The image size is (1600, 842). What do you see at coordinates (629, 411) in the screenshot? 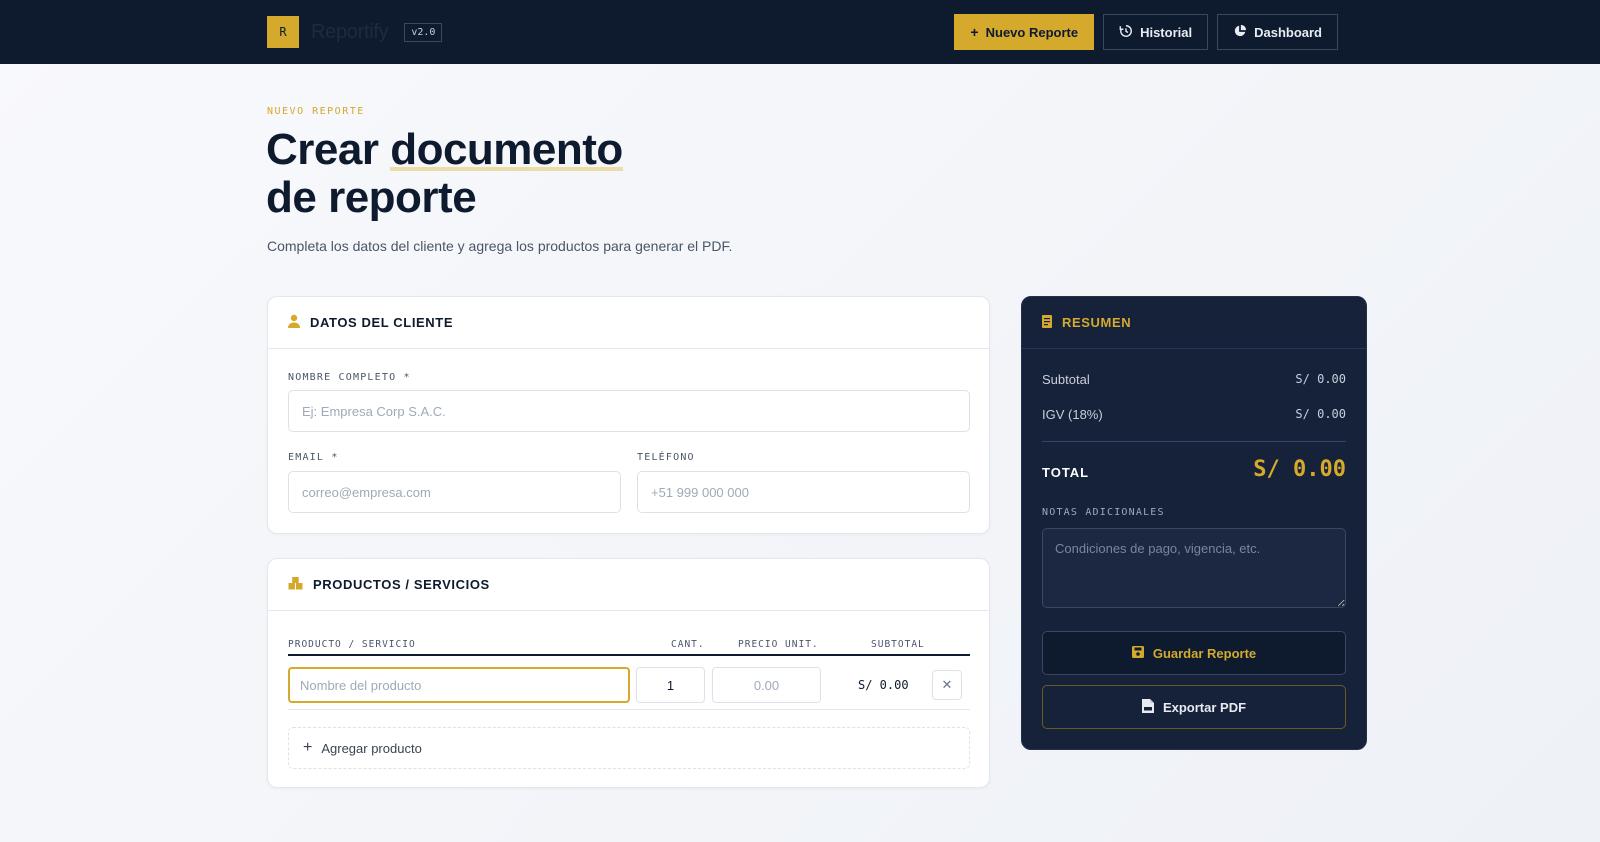
I see `full-name-input` at bounding box center [629, 411].